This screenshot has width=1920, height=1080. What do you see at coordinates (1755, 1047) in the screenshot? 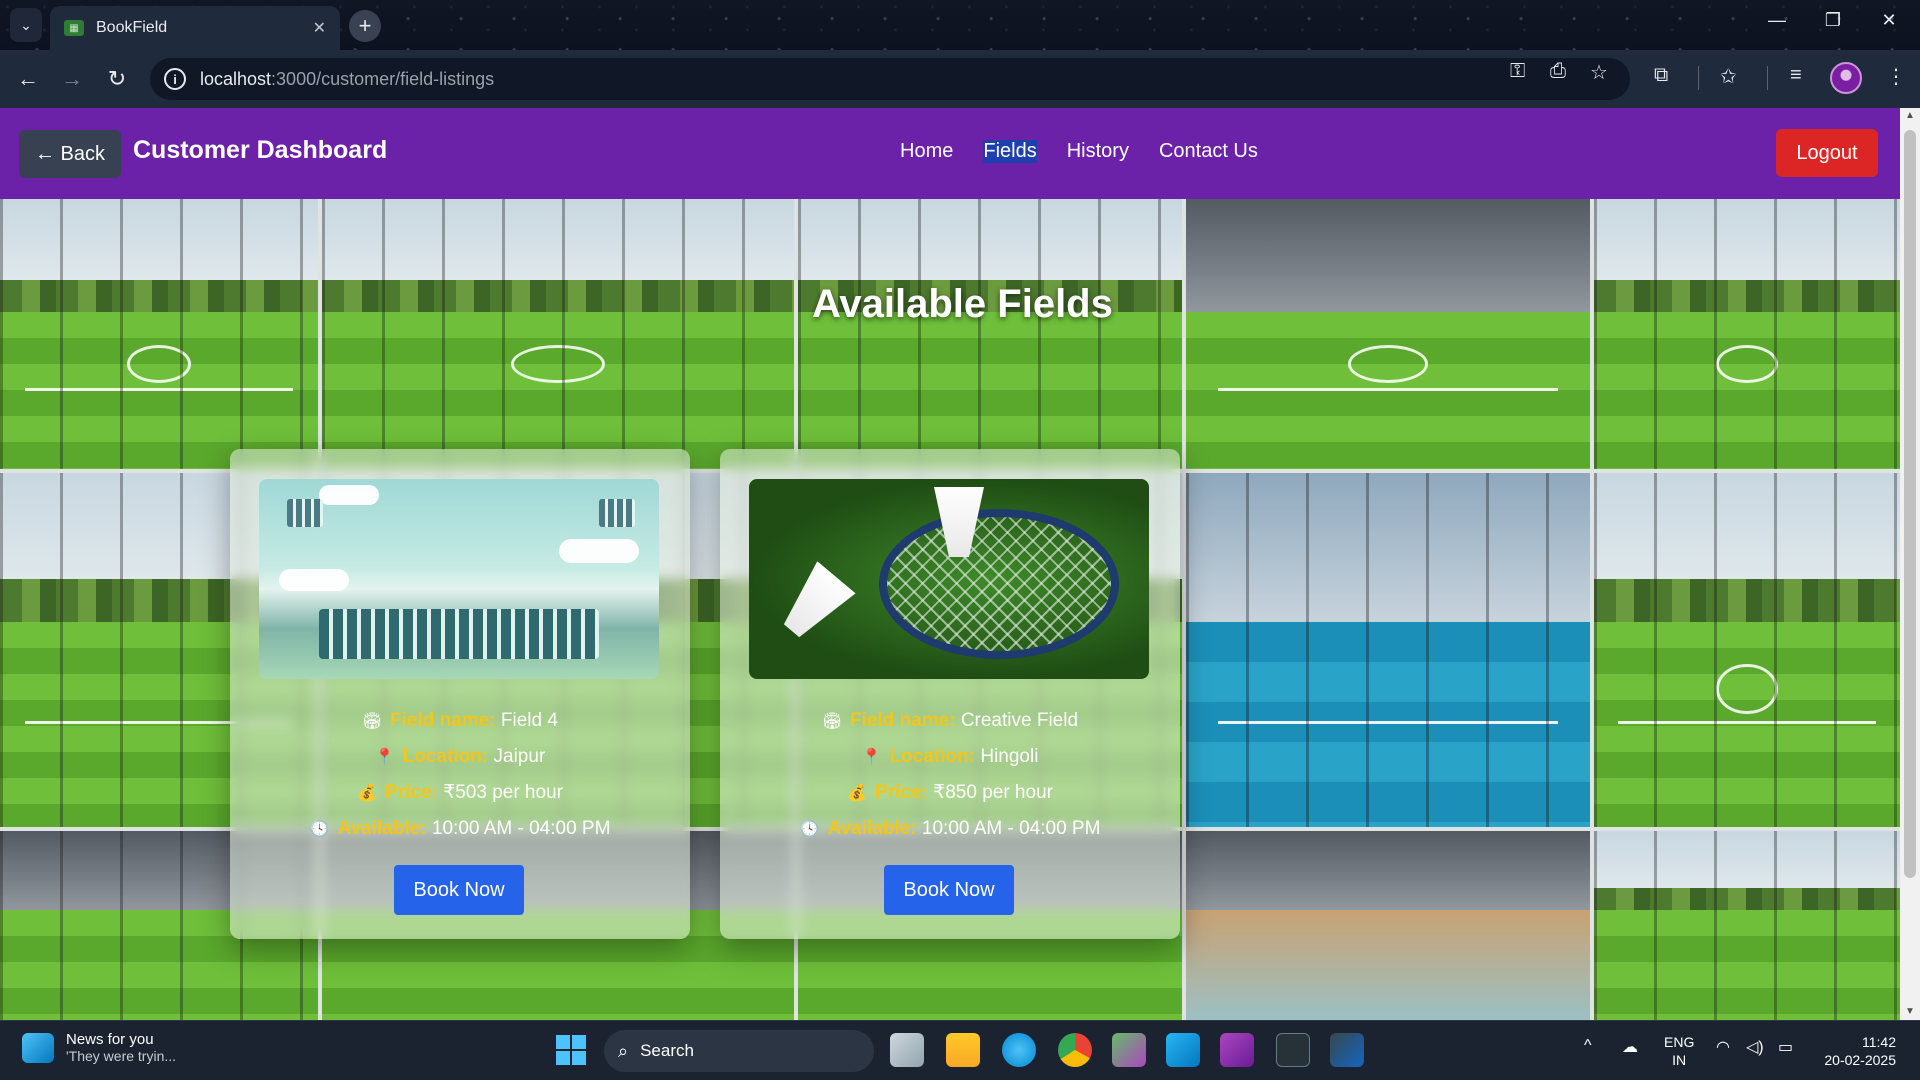
I see `volume-icon: ◁)` at bounding box center [1755, 1047].